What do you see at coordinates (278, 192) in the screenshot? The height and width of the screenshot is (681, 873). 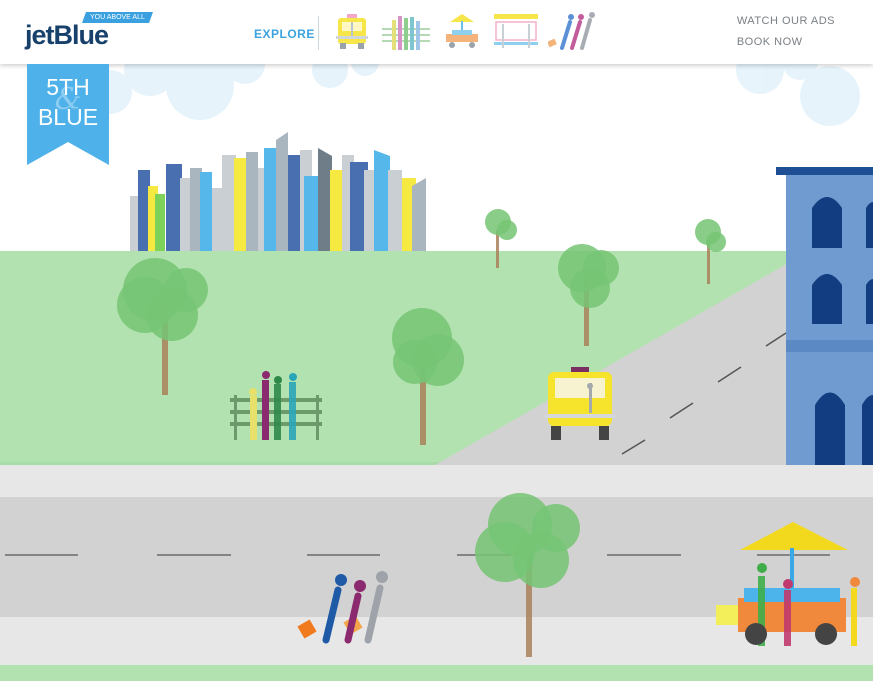 I see `skyline` at bounding box center [278, 192].